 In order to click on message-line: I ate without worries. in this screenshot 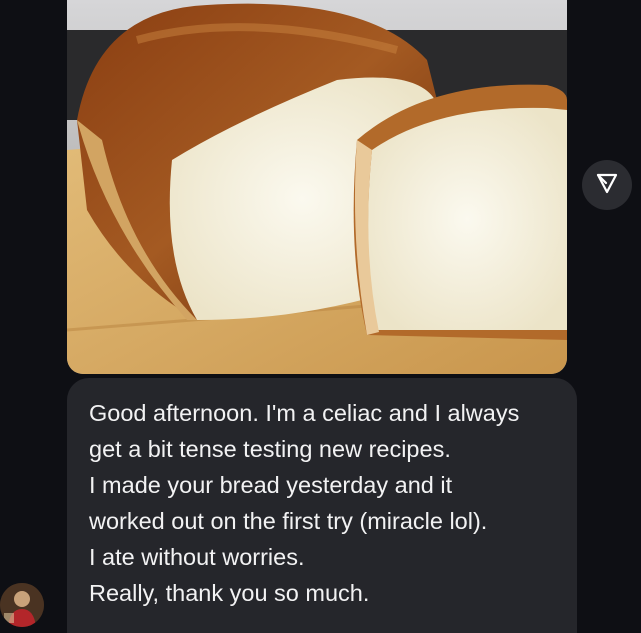, I will do `click(197, 557)`.